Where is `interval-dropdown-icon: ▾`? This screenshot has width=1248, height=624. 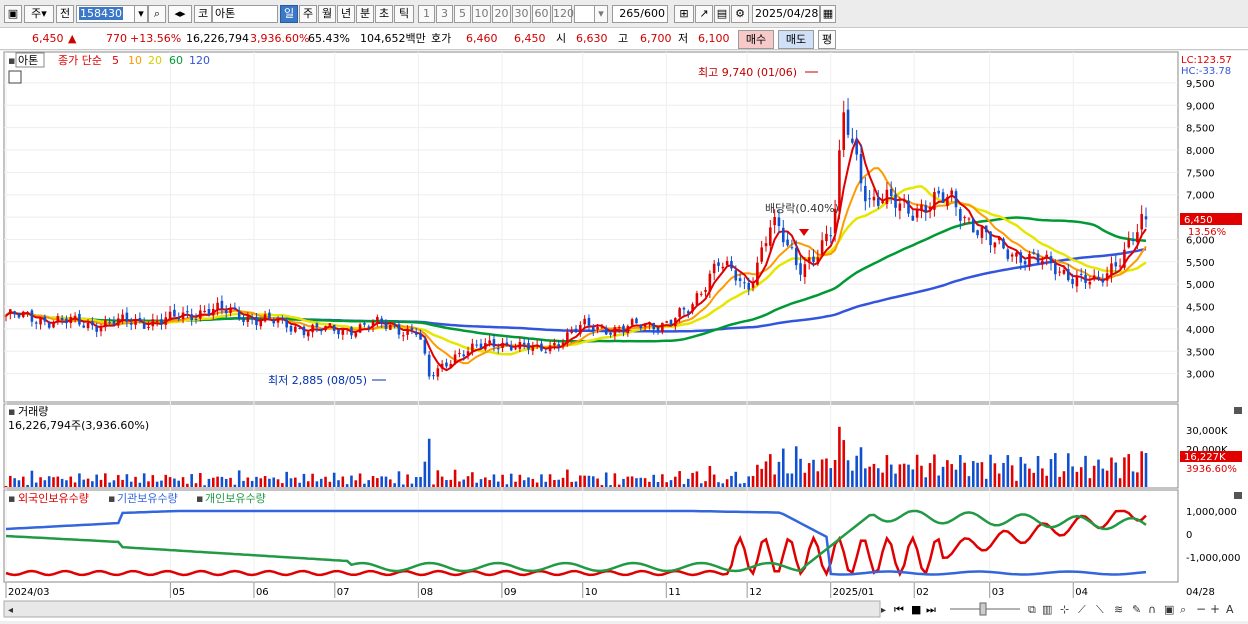 interval-dropdown-icon: ▾ is located at coordinates (601, 14).